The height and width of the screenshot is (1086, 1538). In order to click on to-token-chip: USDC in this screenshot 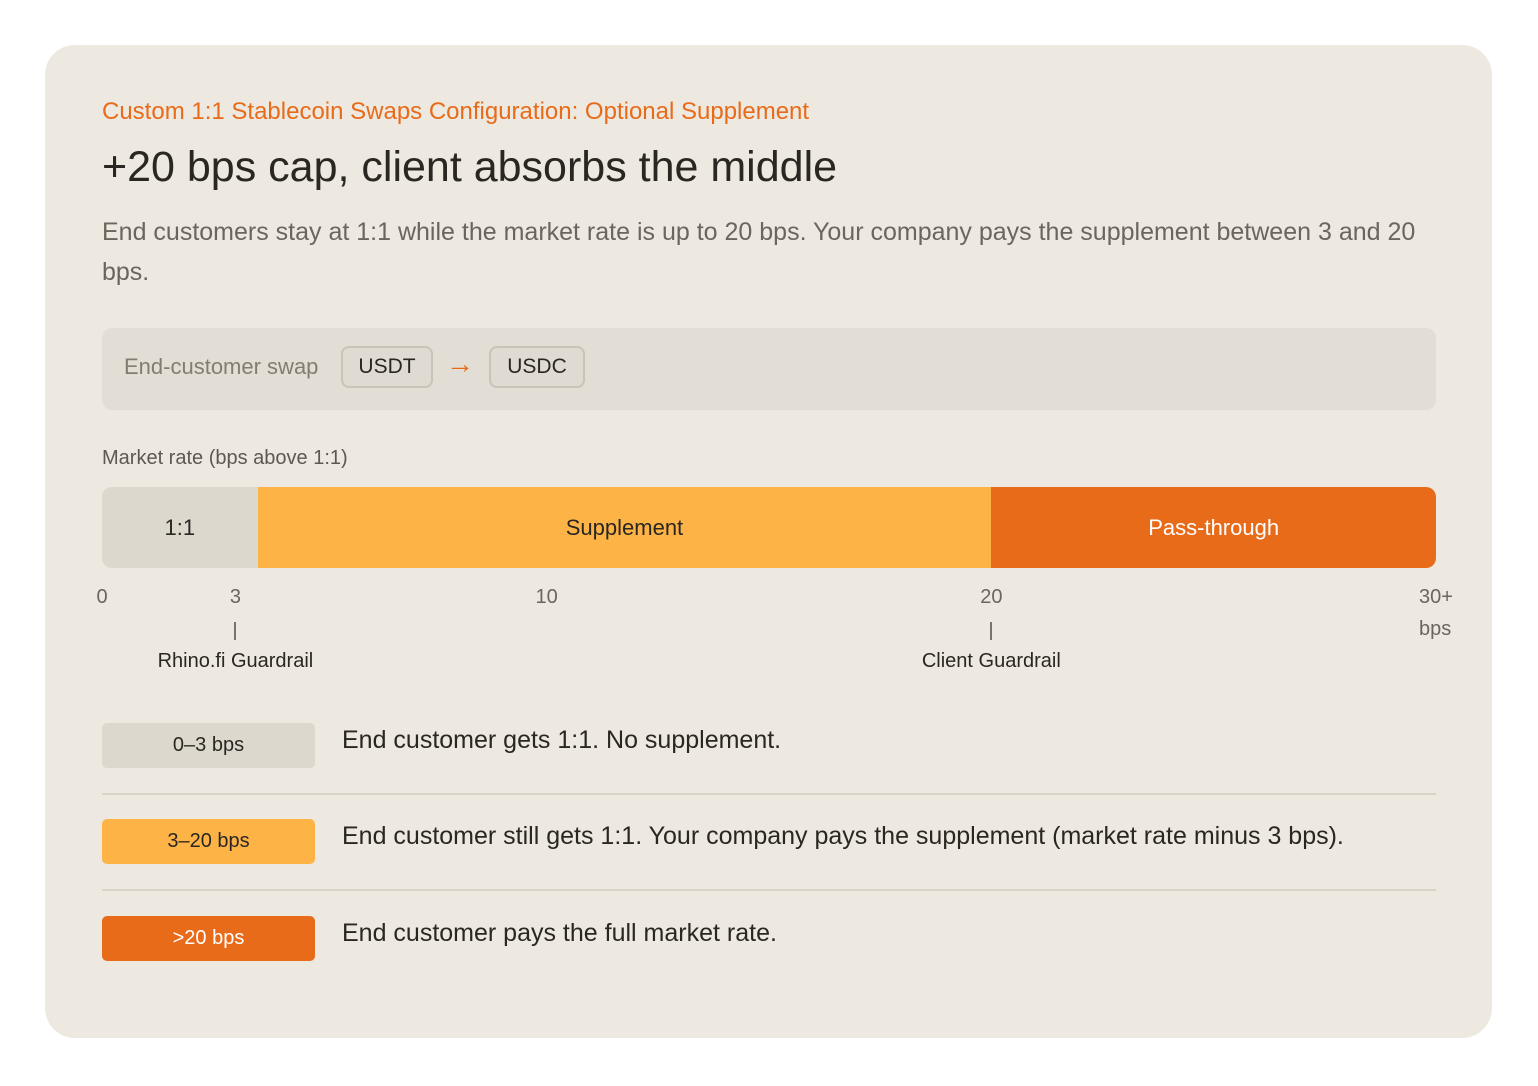, I will do `click(537, 367)`.